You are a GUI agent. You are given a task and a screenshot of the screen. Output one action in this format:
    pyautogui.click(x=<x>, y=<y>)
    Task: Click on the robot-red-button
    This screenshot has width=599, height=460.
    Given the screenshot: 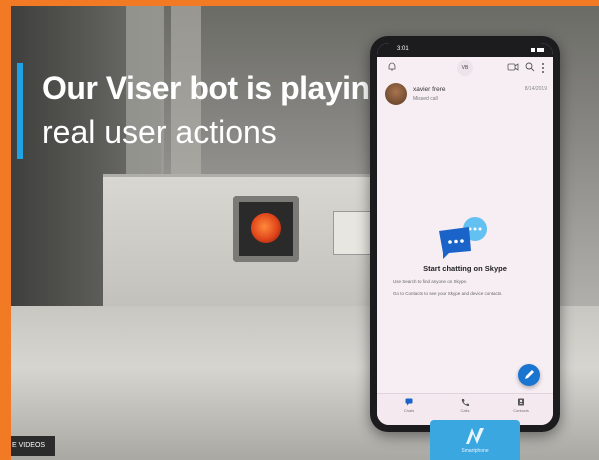 What is the action you would take?
    pyautogui.click(x=266, y=228)
    